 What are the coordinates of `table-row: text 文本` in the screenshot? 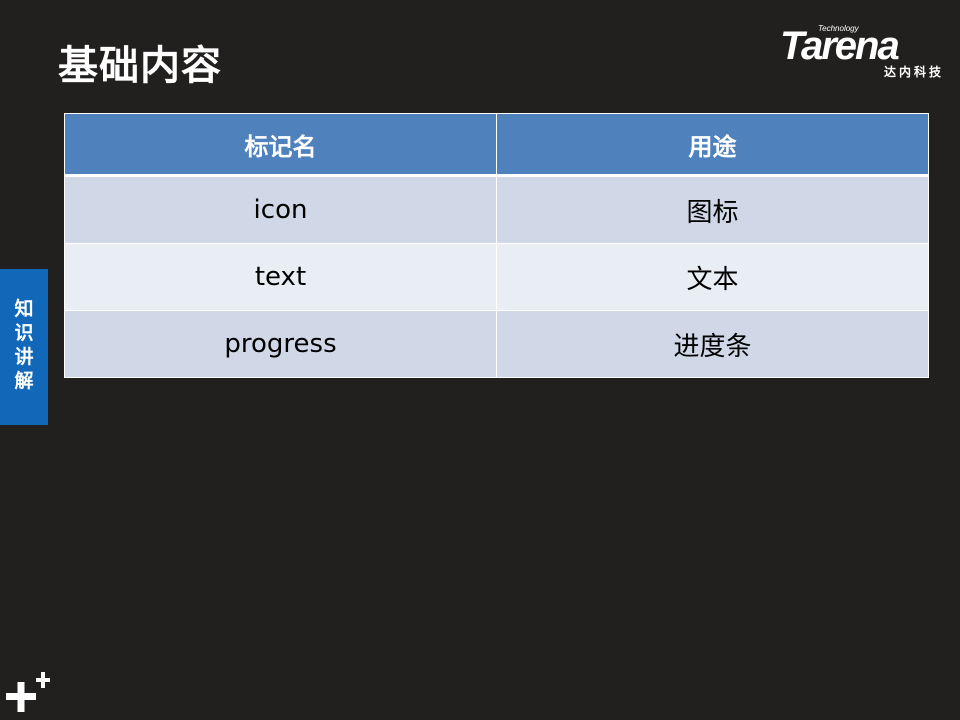 It's located at (496, 277).